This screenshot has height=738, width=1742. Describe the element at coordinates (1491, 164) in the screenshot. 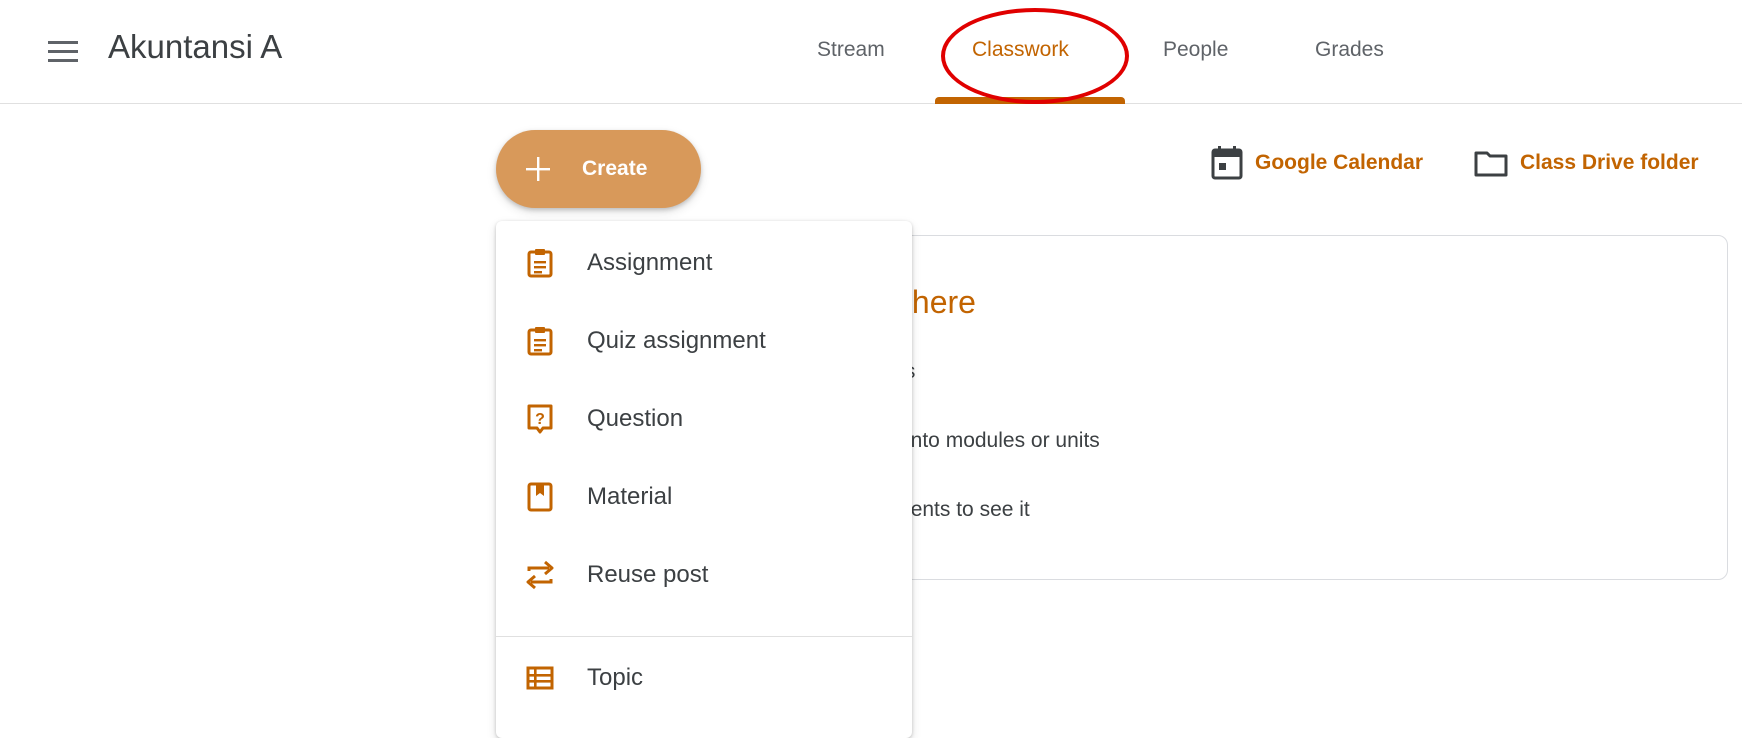

I see `folder-icon` at that location.